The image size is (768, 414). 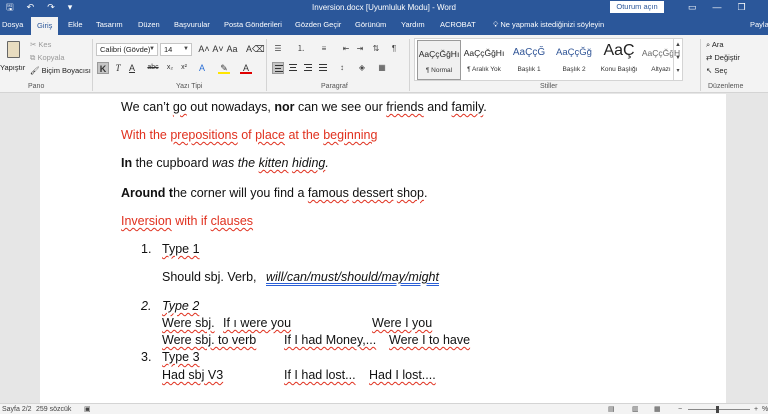 I want to click on minimize-icon: —, so click(x=717, y=7).